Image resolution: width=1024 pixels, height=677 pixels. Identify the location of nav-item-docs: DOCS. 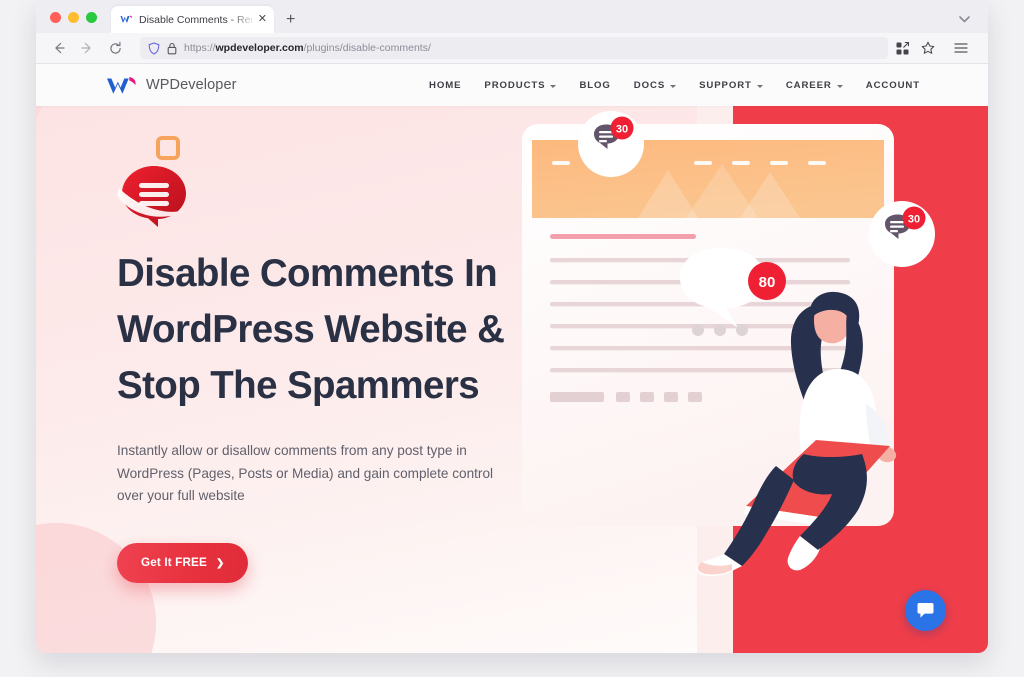
(655, 85).